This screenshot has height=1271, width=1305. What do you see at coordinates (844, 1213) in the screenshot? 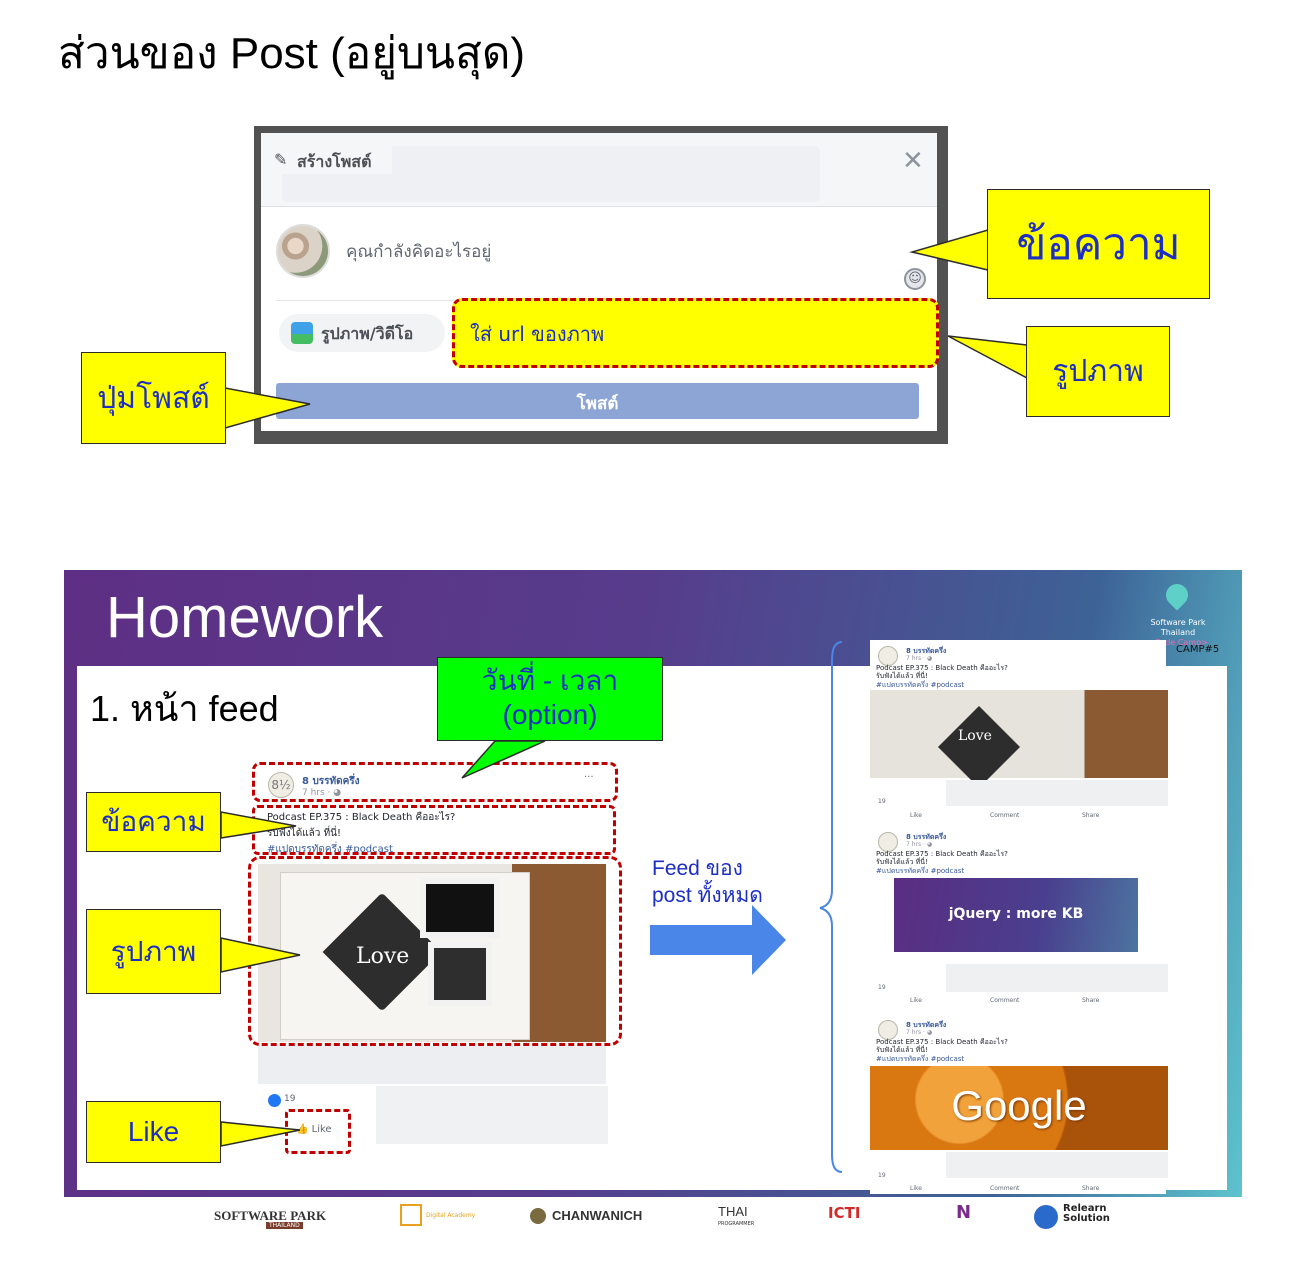
I see `icti-logo: ICTI` at bounding box center [844, 1213].